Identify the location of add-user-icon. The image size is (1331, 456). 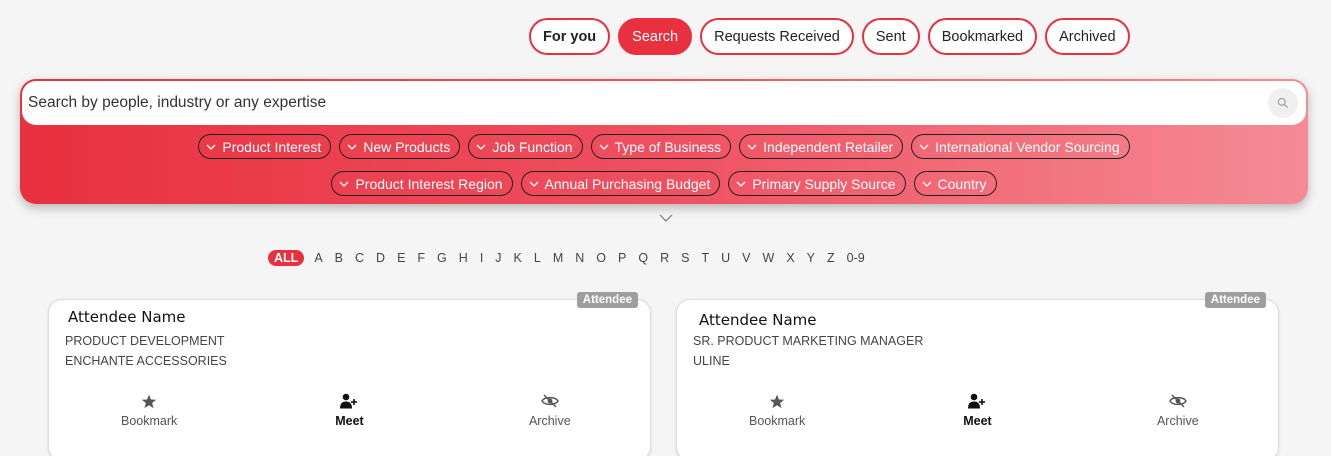
(977, 401).